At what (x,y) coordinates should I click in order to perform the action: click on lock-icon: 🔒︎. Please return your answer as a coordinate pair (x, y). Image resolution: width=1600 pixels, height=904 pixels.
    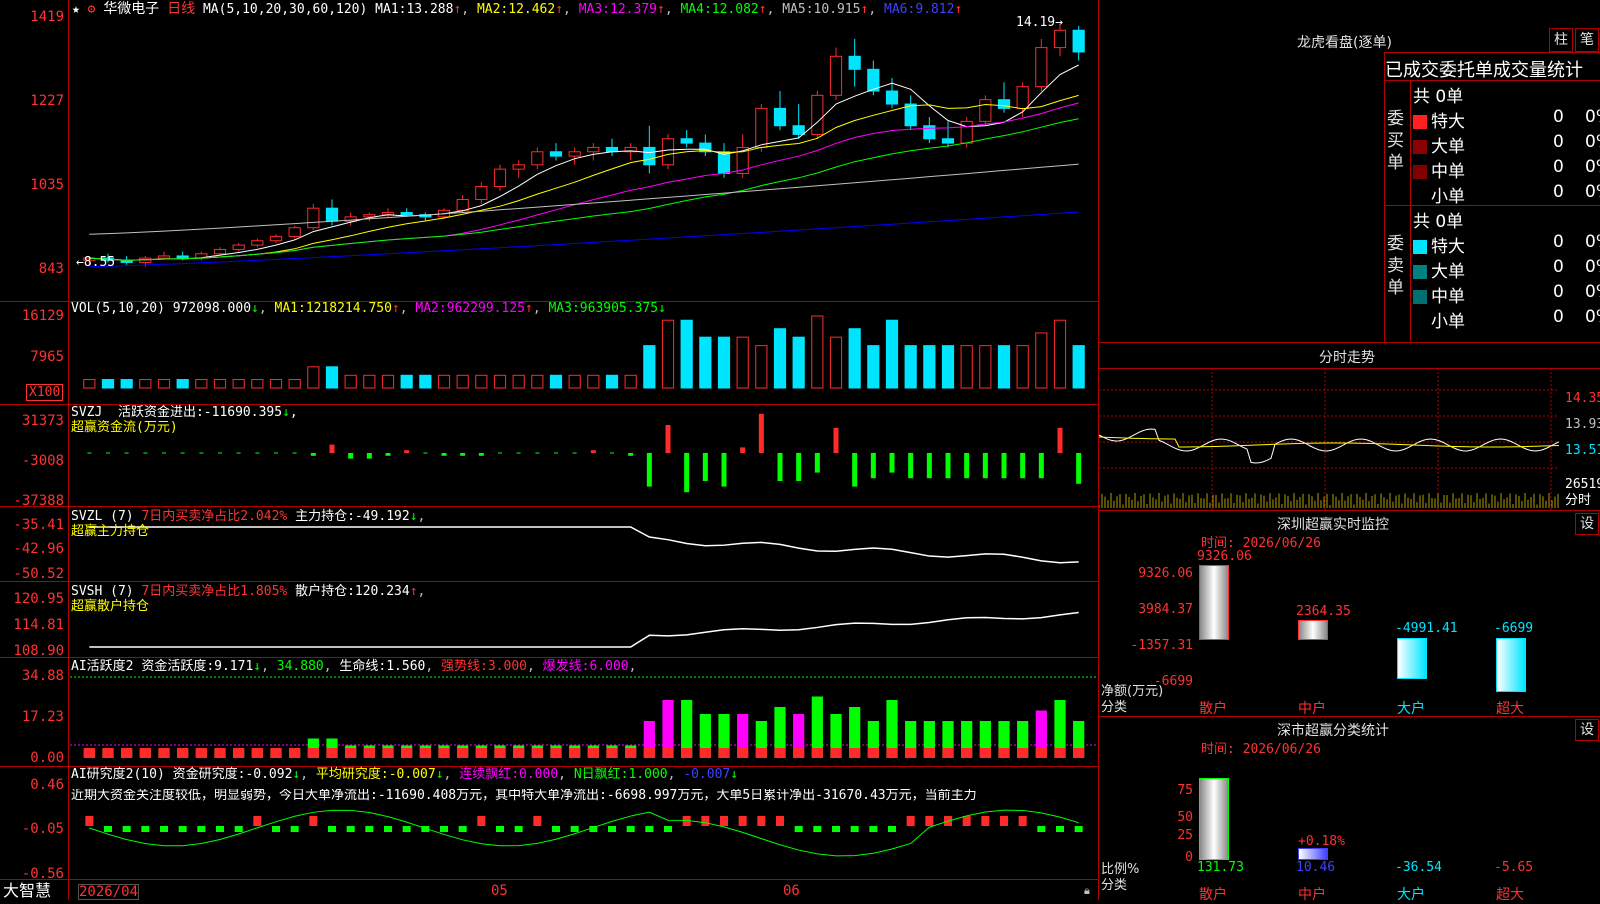
    Looking at the image, I should click on (1087, 891).